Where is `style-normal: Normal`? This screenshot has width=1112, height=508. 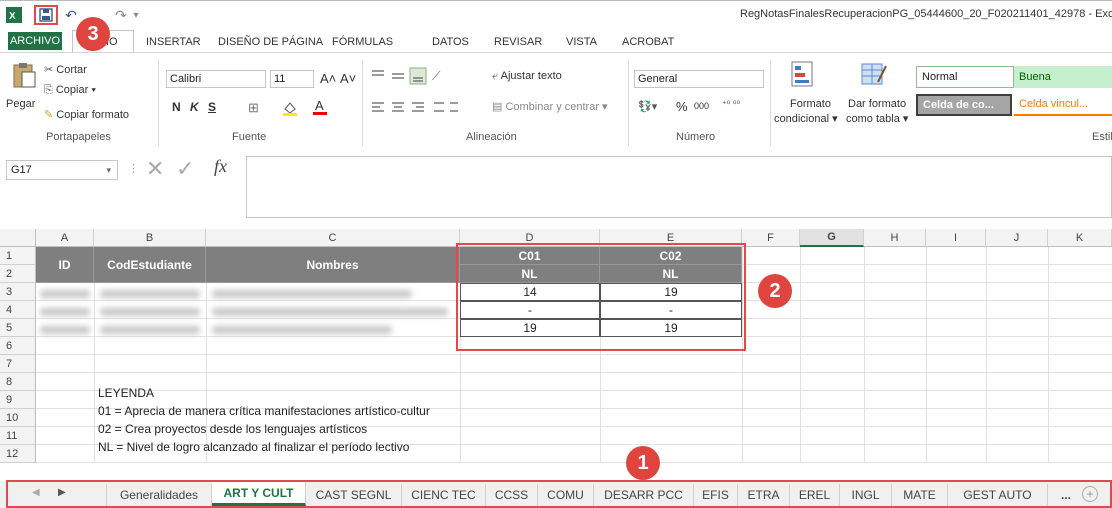
style-normal: Normal is located at coordinates (965, 77).